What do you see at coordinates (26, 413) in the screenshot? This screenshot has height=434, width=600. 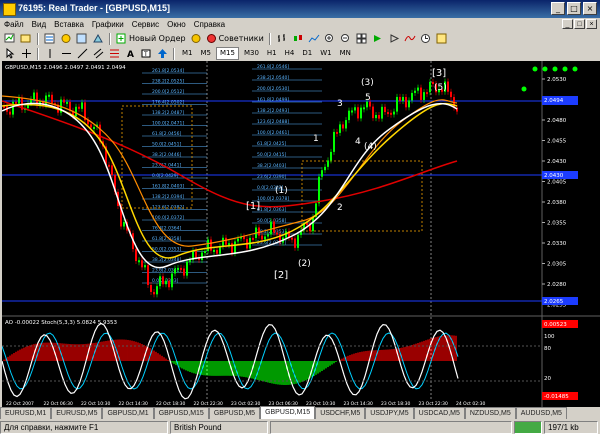 I see `chart-tab: EURUSD,M1` at bounding box center [26, 413].